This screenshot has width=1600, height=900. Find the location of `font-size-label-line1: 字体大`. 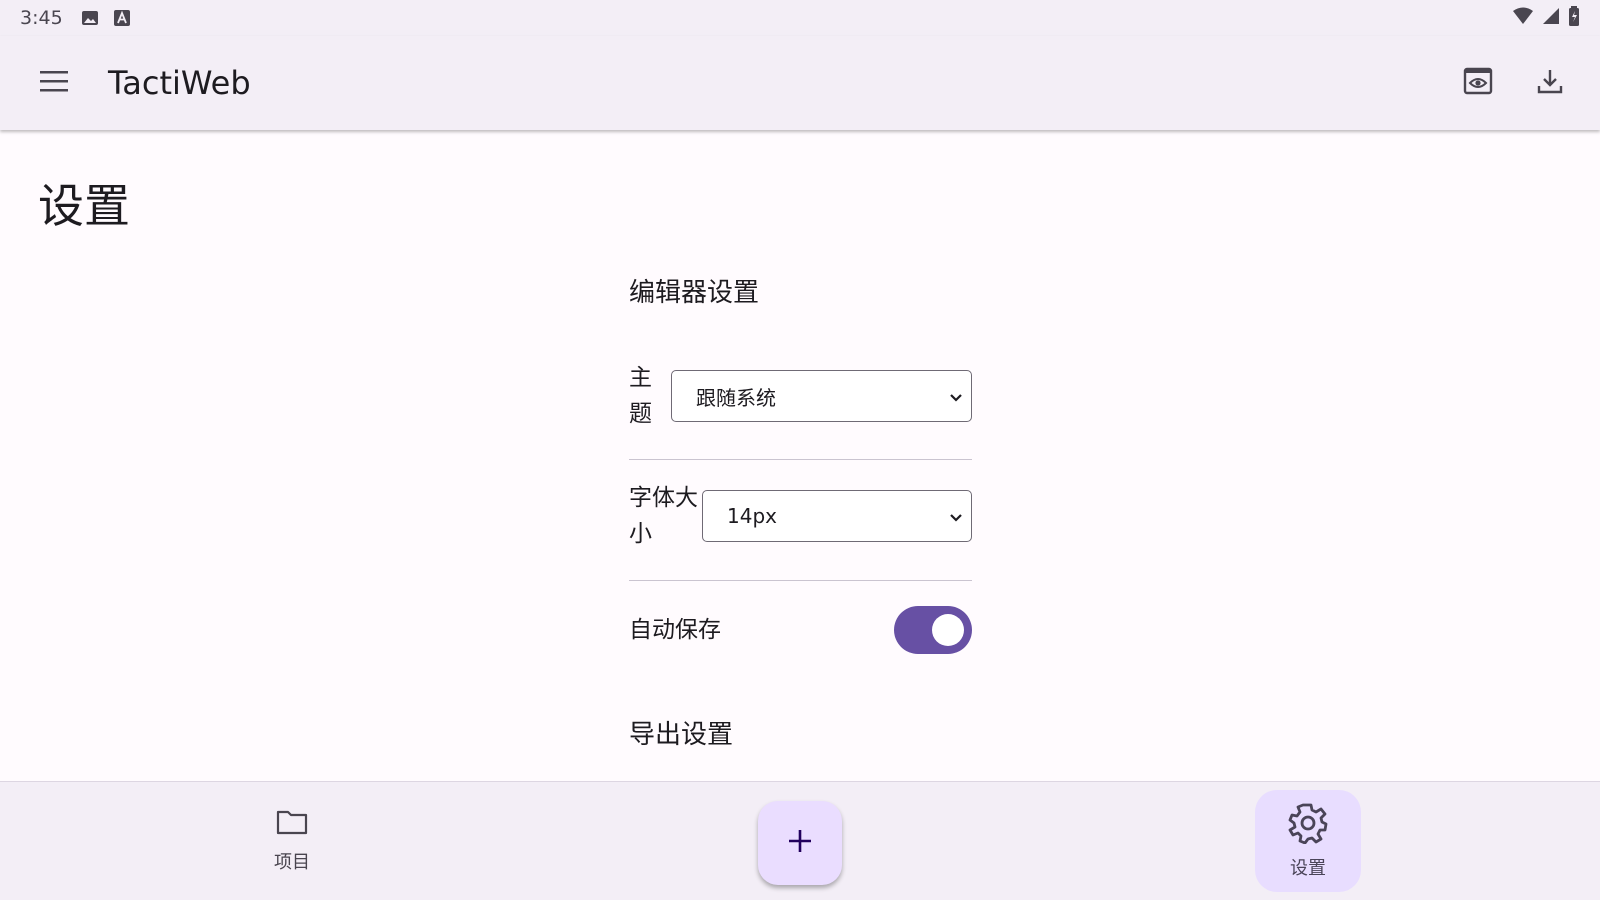

font-size-label-line1: 字体大 is located at coordinates (663, 498).